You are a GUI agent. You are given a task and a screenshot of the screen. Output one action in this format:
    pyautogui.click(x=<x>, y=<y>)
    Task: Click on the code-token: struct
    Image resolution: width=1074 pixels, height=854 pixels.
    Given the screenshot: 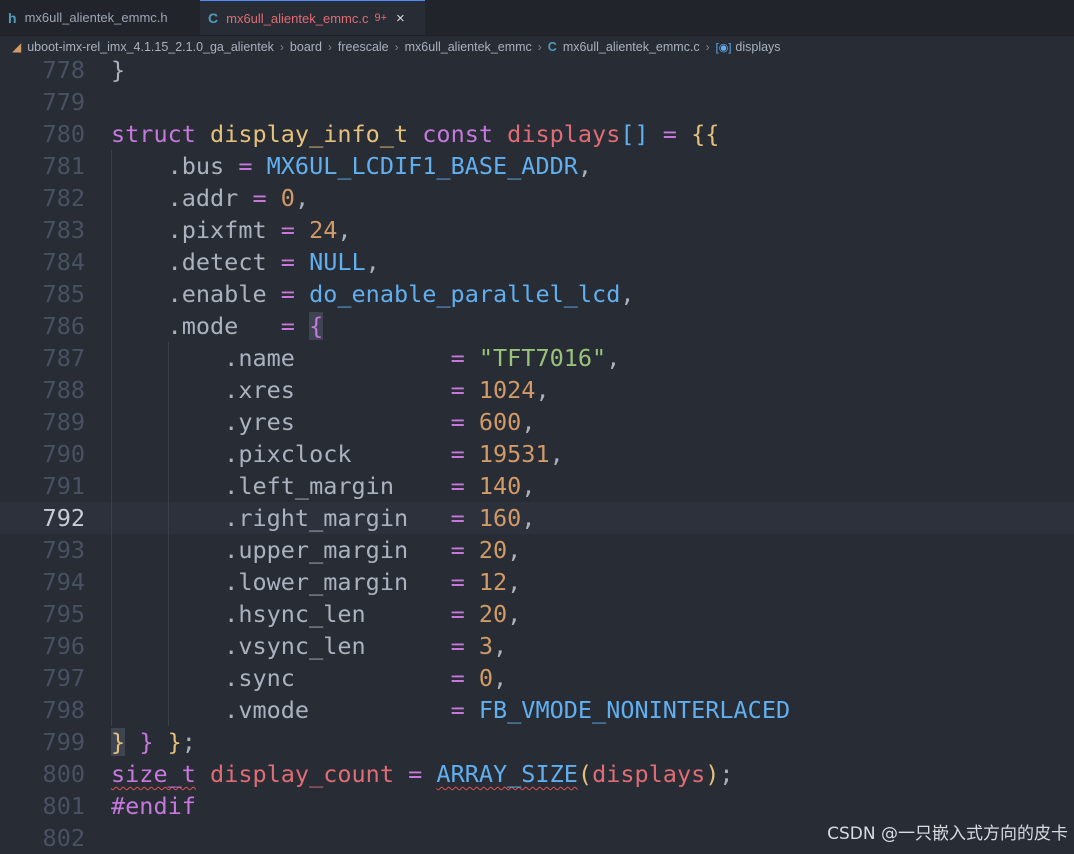 What is the action you would take?
    pyautogui.click(x=161, y=134)
    